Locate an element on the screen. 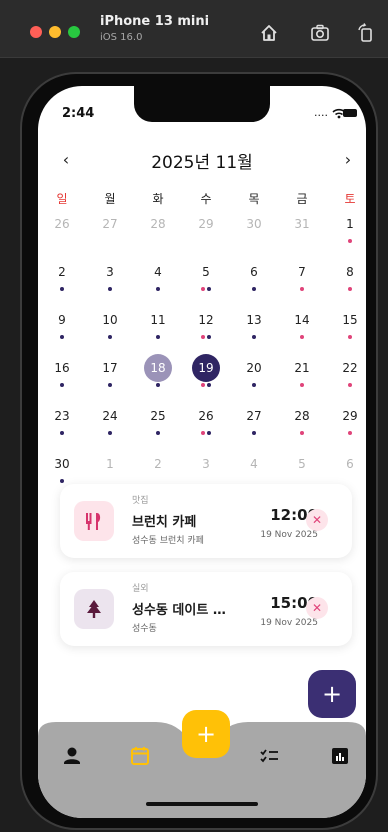 This screenshot has height=832, width=388. add-event-button: + is located at coordinates (332, 694).